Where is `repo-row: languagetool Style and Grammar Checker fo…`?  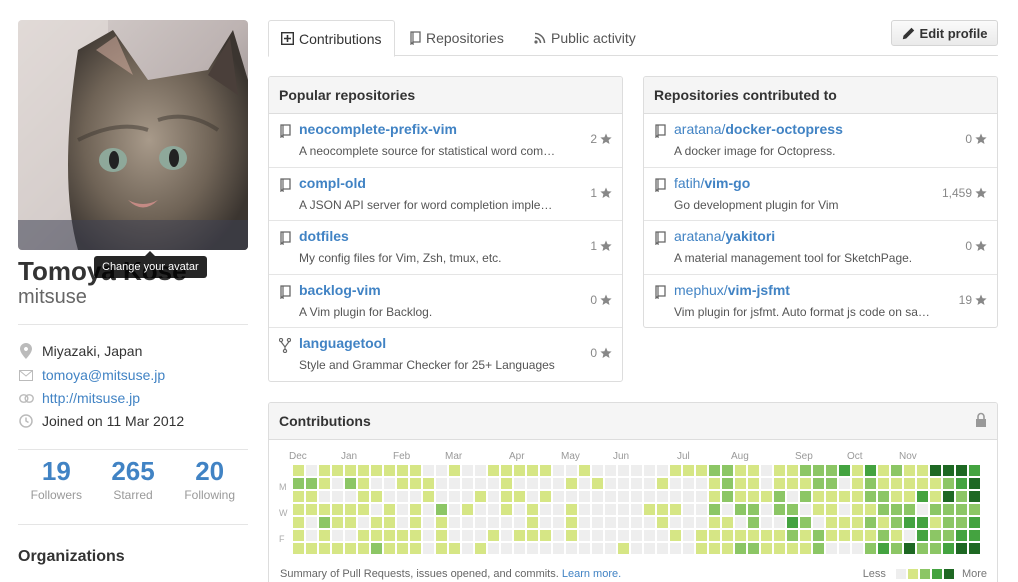
repo-row: languagetool Style and Grammar Checker fo… is located at coordinates (445, 354).